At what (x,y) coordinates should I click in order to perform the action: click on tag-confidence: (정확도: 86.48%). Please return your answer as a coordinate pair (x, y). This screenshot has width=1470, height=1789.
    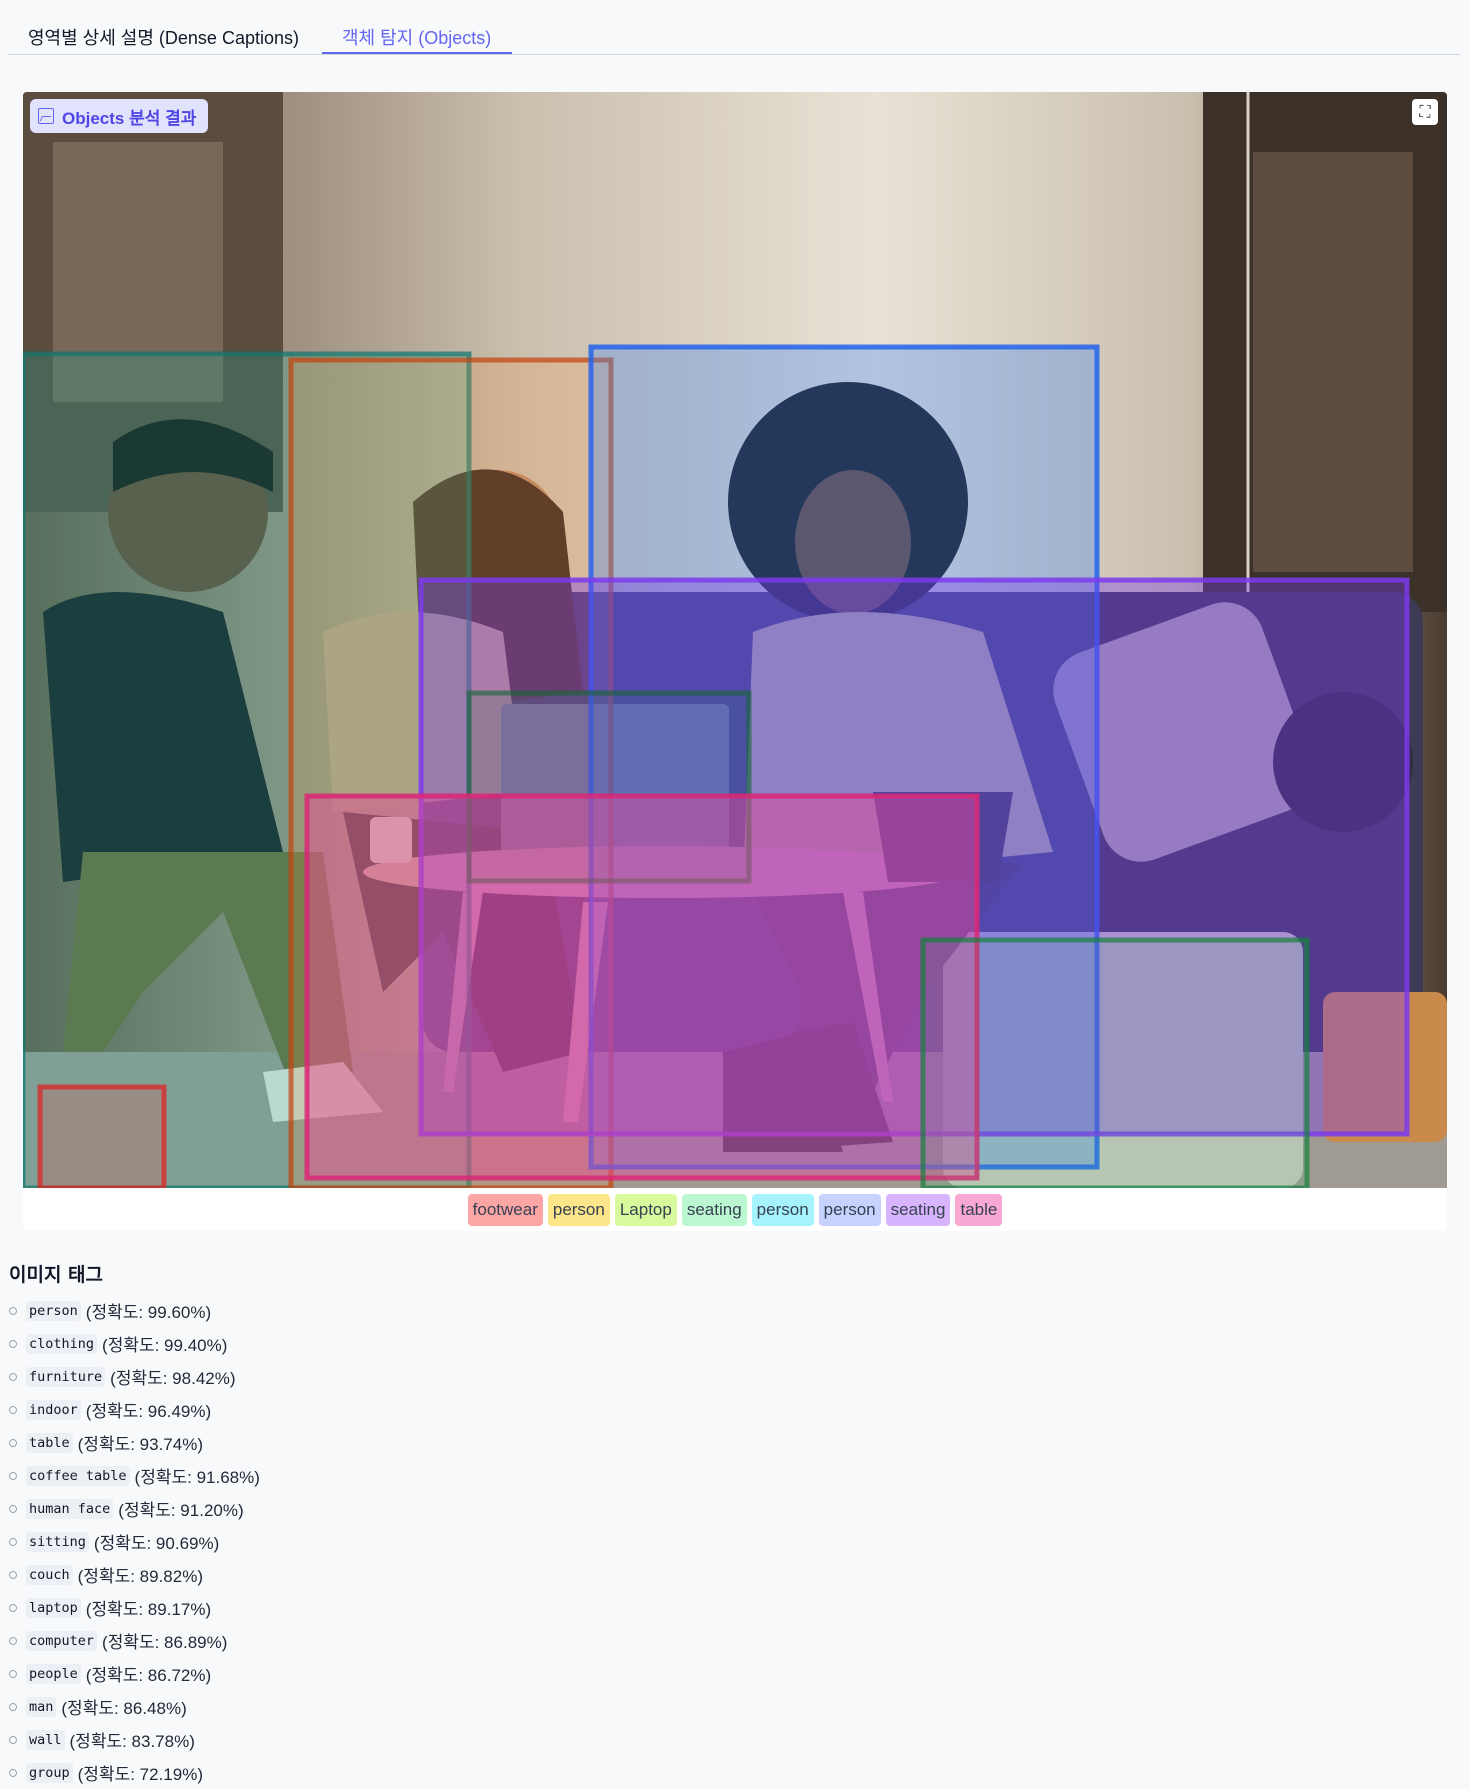
    Looking at the image, I should click on (124, 1708).